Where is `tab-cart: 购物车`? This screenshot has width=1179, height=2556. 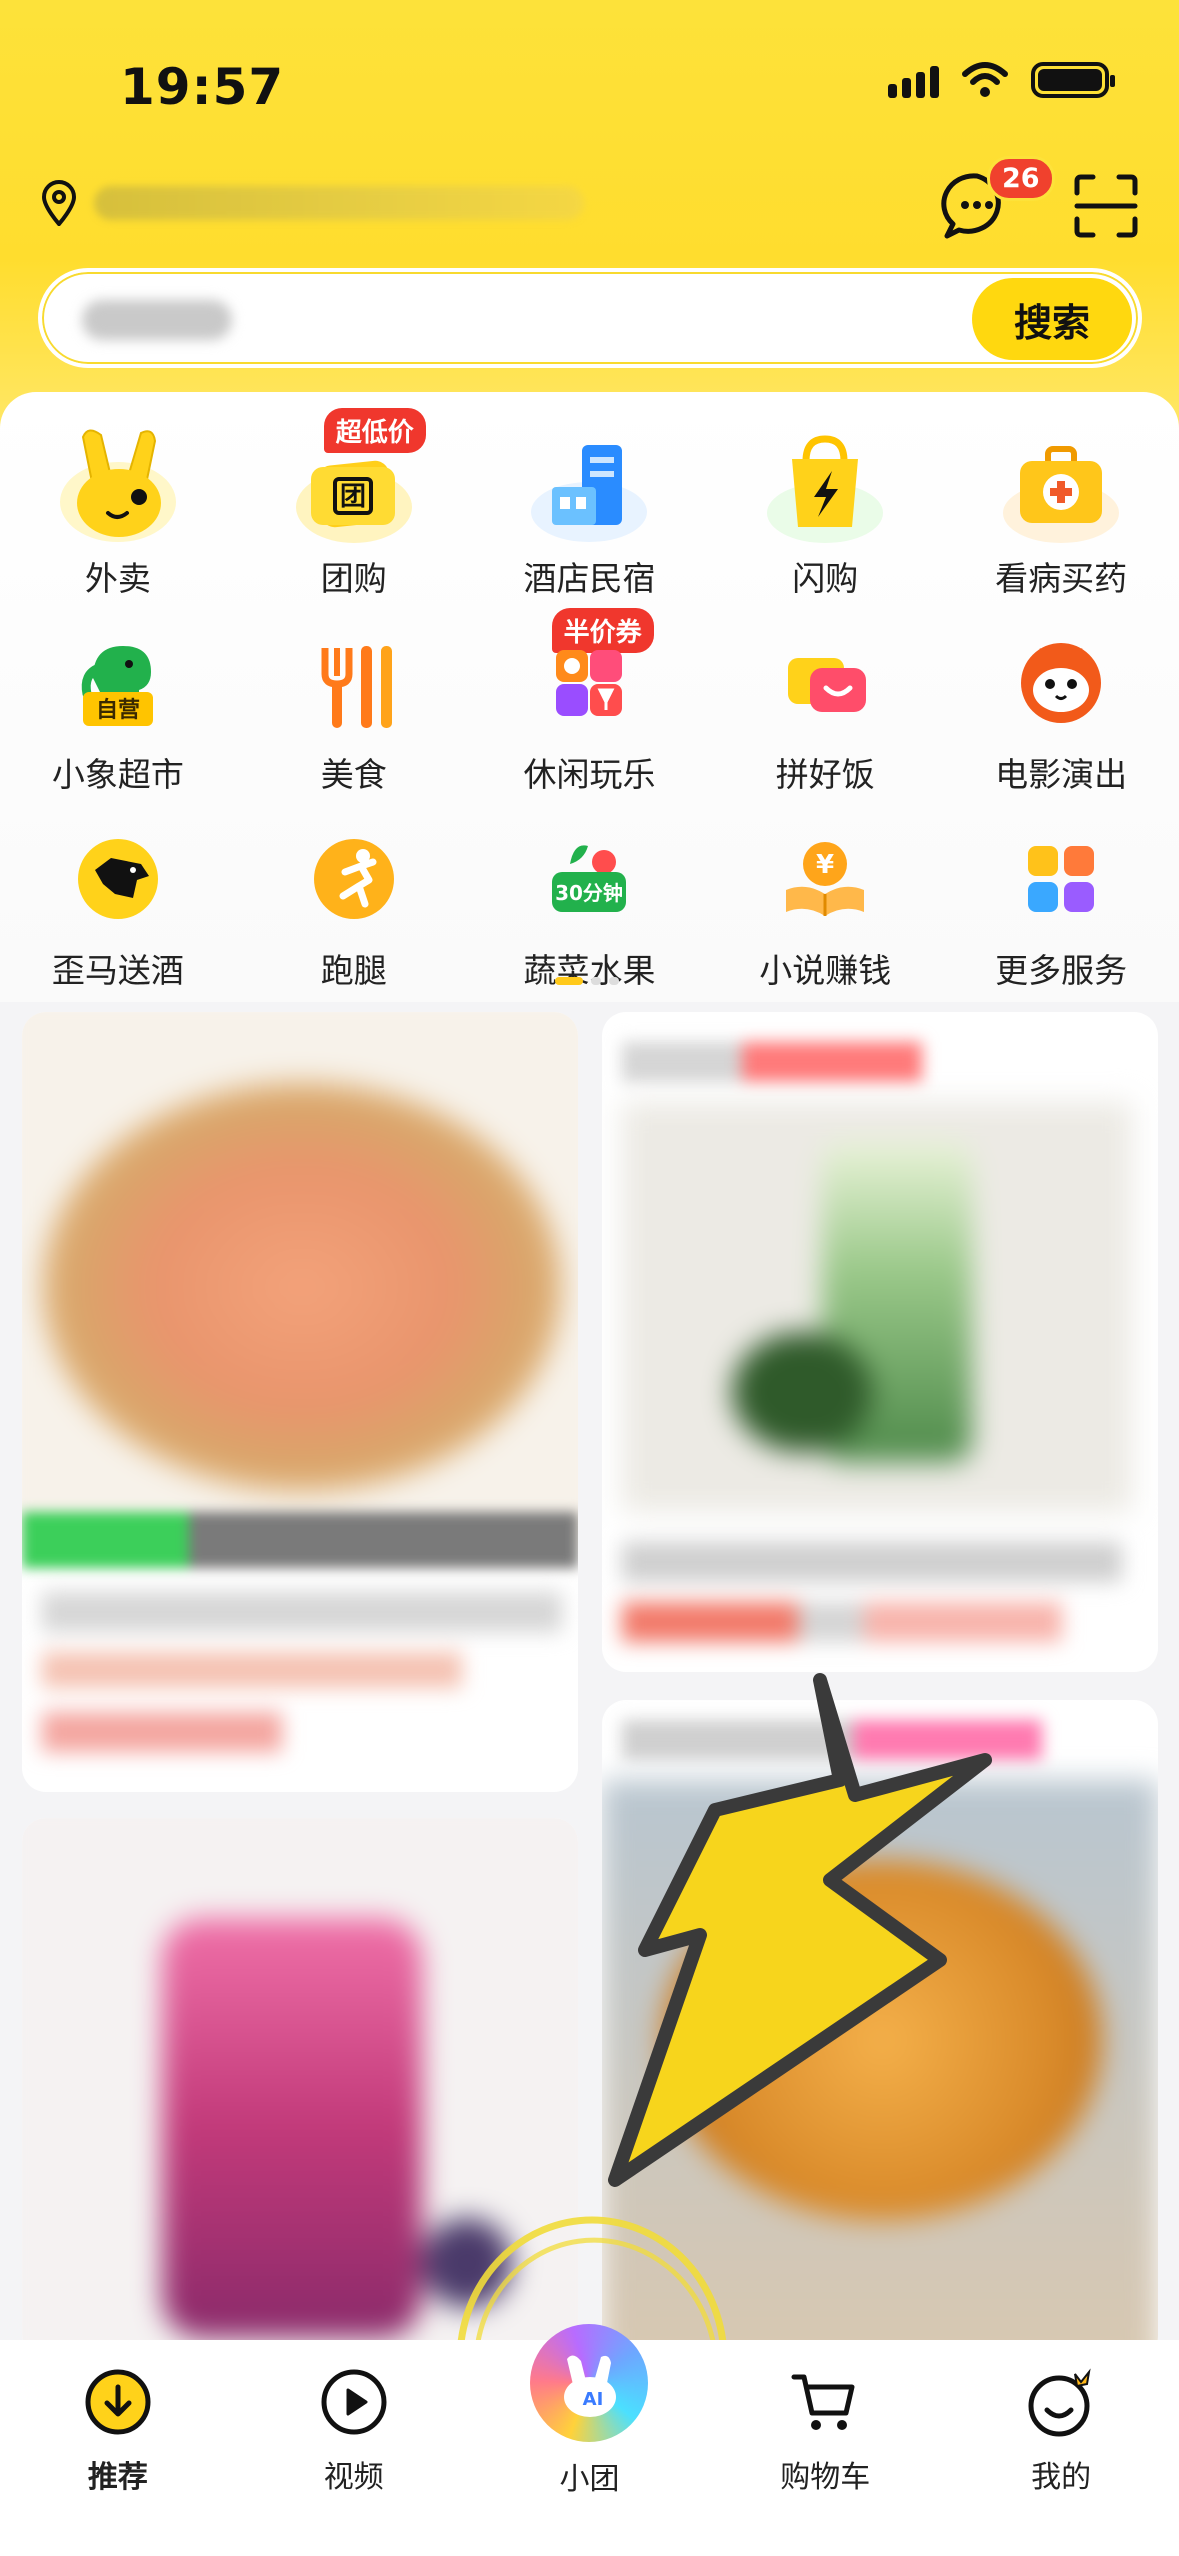 tab-cart: 购物车 is located at coordinates (825, 2460).